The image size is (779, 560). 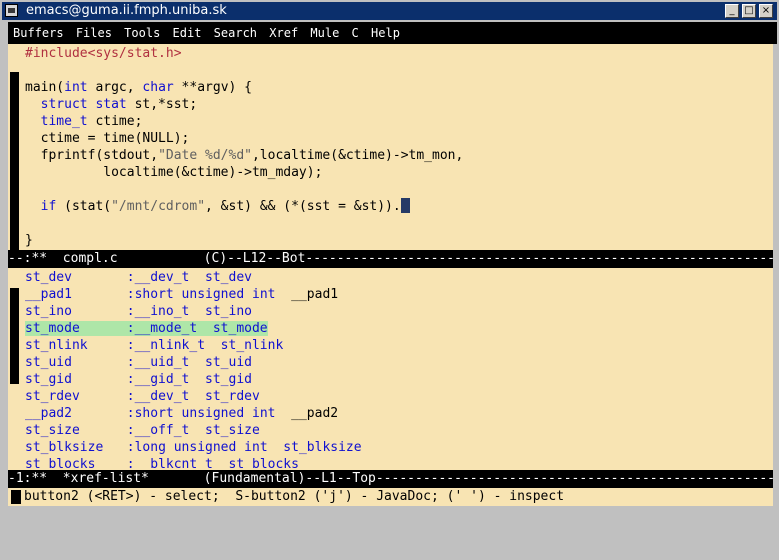 I want to click on xref-row: st_ino :__ino_t st_ino, so click(x=193, y=311).